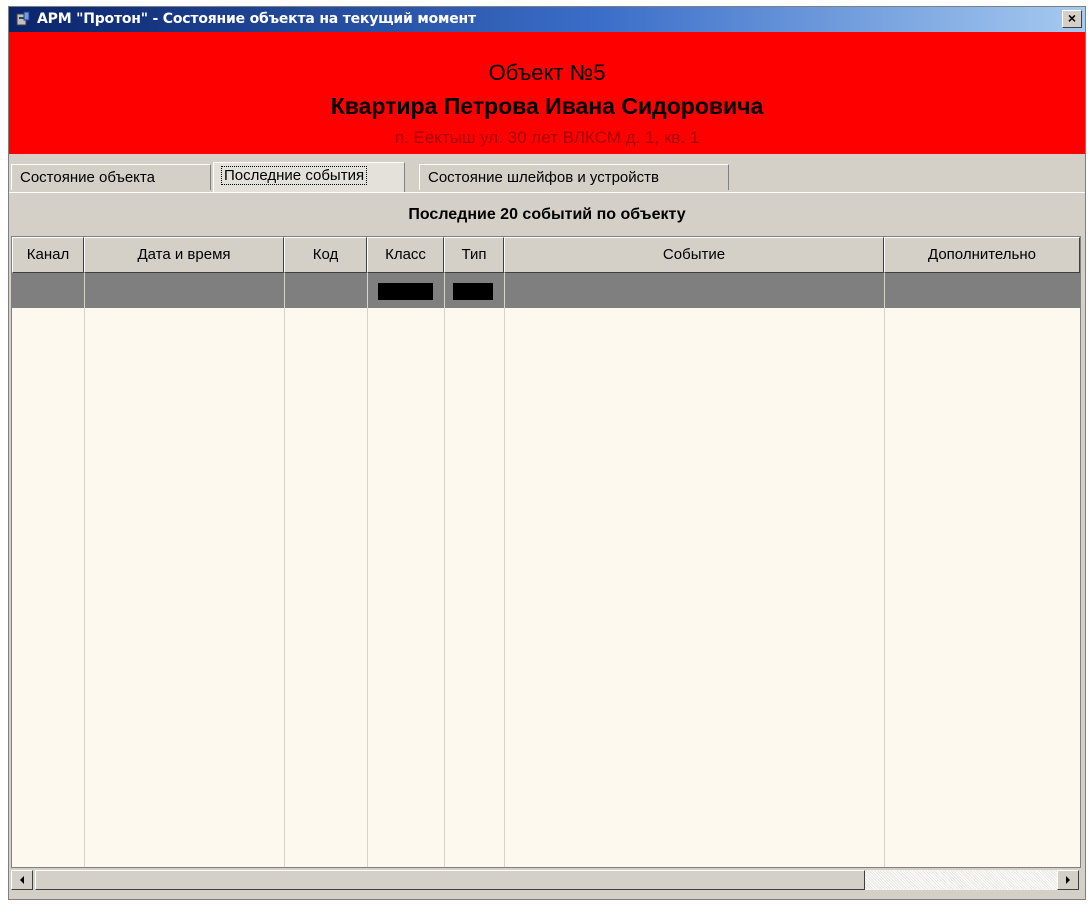  I want to click on tab-divider, so click(547, 192).